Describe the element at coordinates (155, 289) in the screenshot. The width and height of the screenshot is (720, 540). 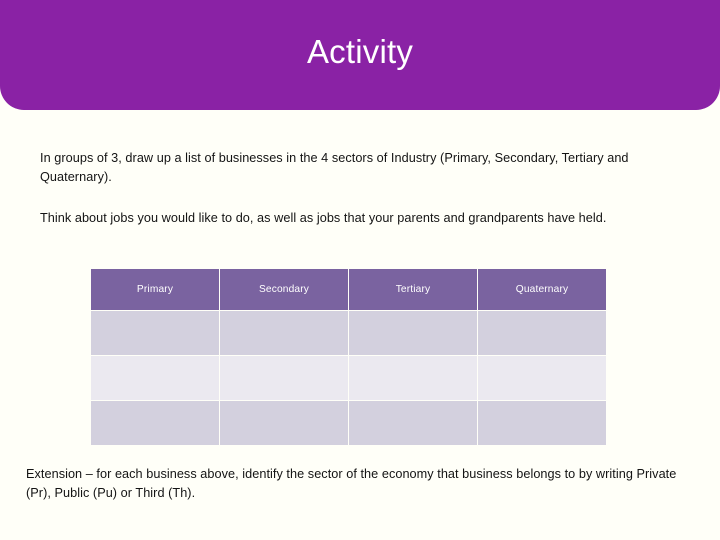
I see `column-header-primary: Primary` at that location.